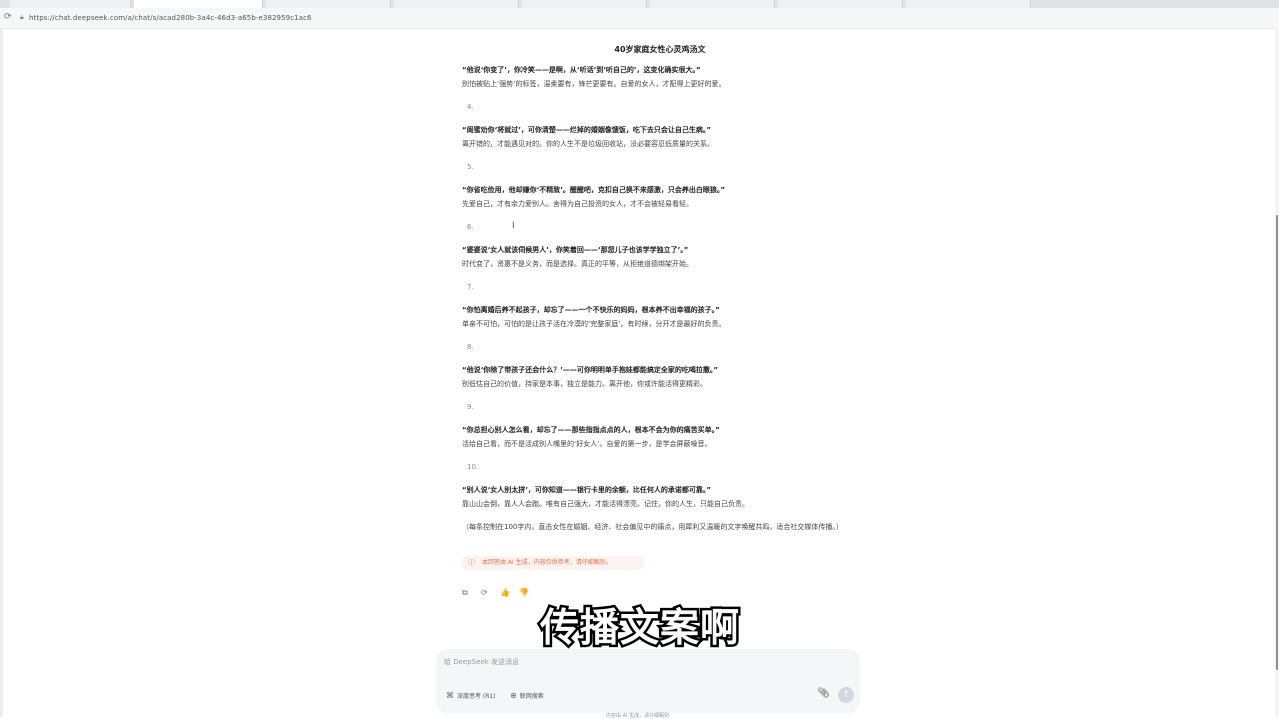 This screenshot has height=719, width=1279. Describe the element at coordinates (531, 696) in the screenshot. I see `web-search-label: 联网搜索` at that location.